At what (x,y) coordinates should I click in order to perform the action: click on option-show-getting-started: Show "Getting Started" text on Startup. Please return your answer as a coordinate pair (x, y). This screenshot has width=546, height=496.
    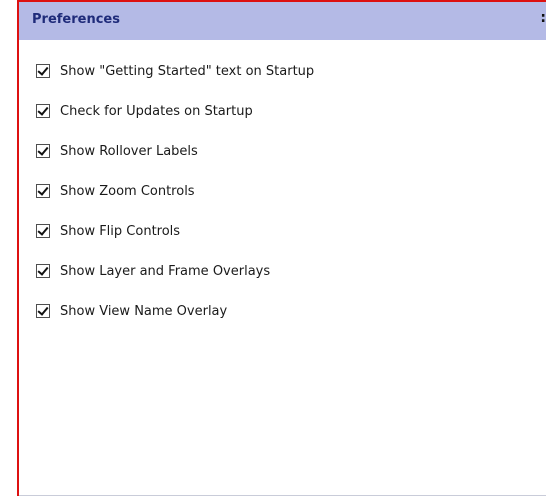
    Looking at the image, I should click on (175, 71).